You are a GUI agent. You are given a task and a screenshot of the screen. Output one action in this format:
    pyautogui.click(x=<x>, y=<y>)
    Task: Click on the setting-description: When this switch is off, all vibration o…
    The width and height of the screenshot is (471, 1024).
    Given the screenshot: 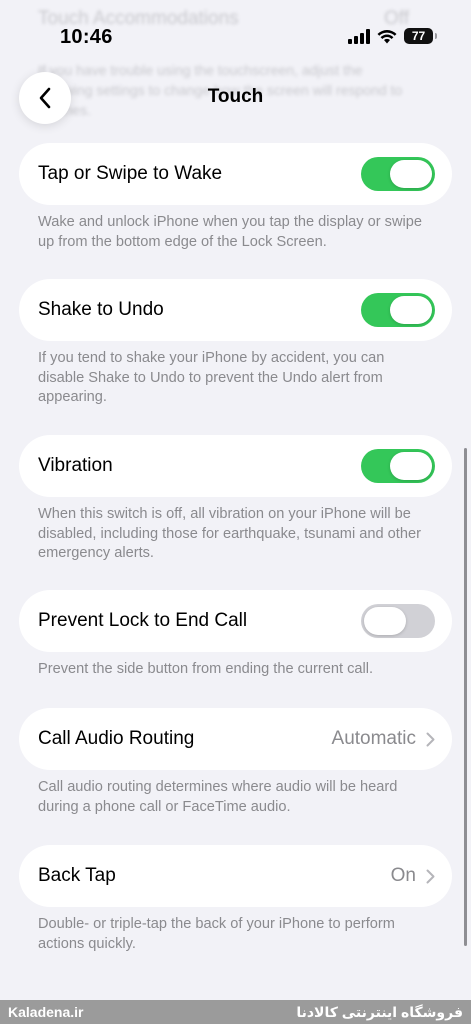 What is the action you would take?
    pyautogui.click(x=229, y=533)
    